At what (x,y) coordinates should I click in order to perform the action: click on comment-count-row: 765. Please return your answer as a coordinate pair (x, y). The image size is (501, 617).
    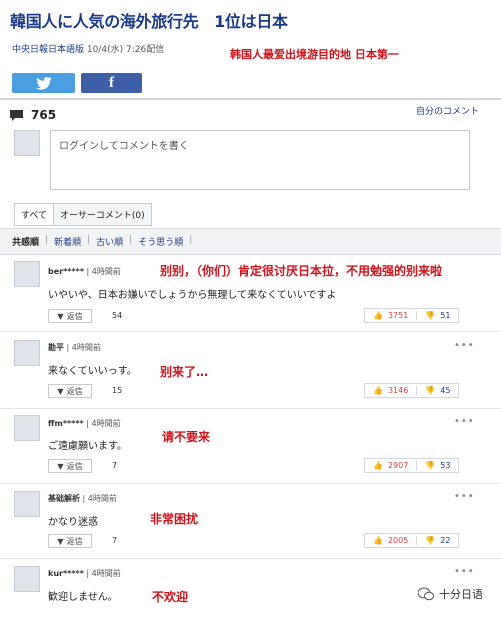
    Looking at the image, I should click on (33, 115).